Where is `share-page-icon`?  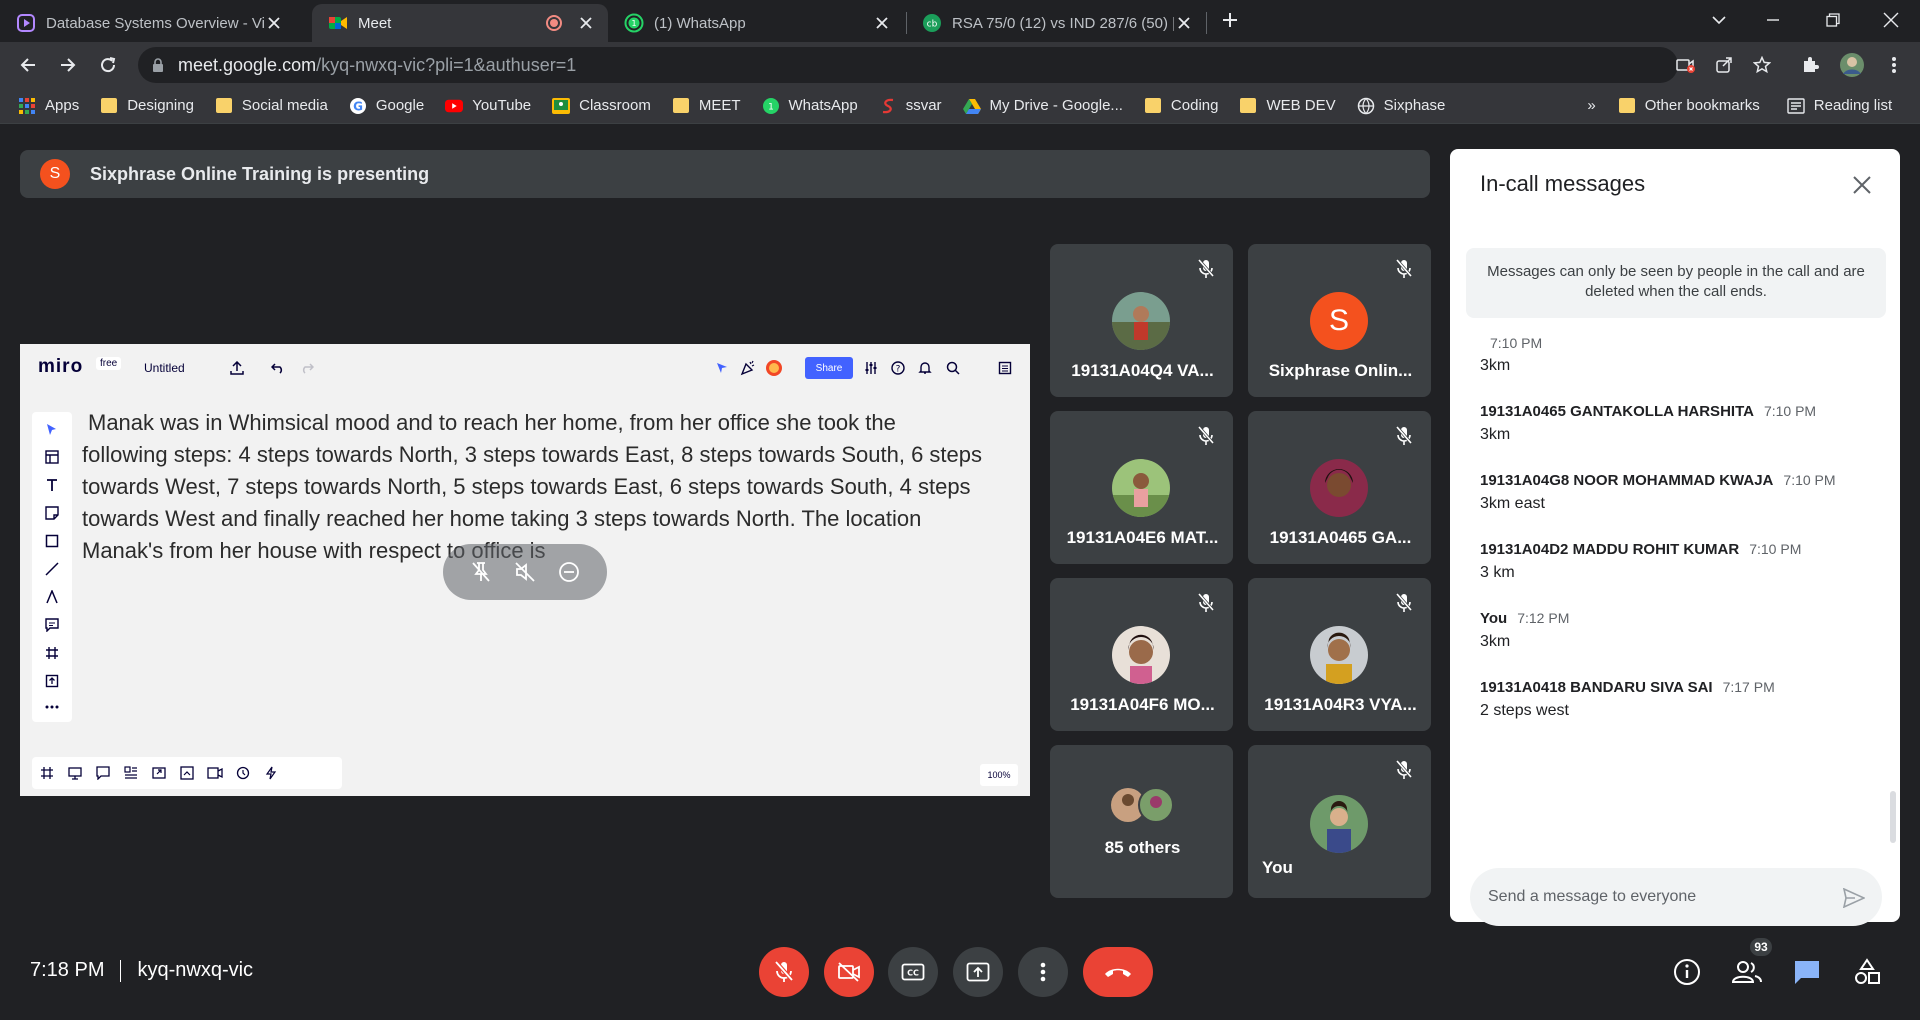
share-page-icon is located at coordinates (1724, 65).